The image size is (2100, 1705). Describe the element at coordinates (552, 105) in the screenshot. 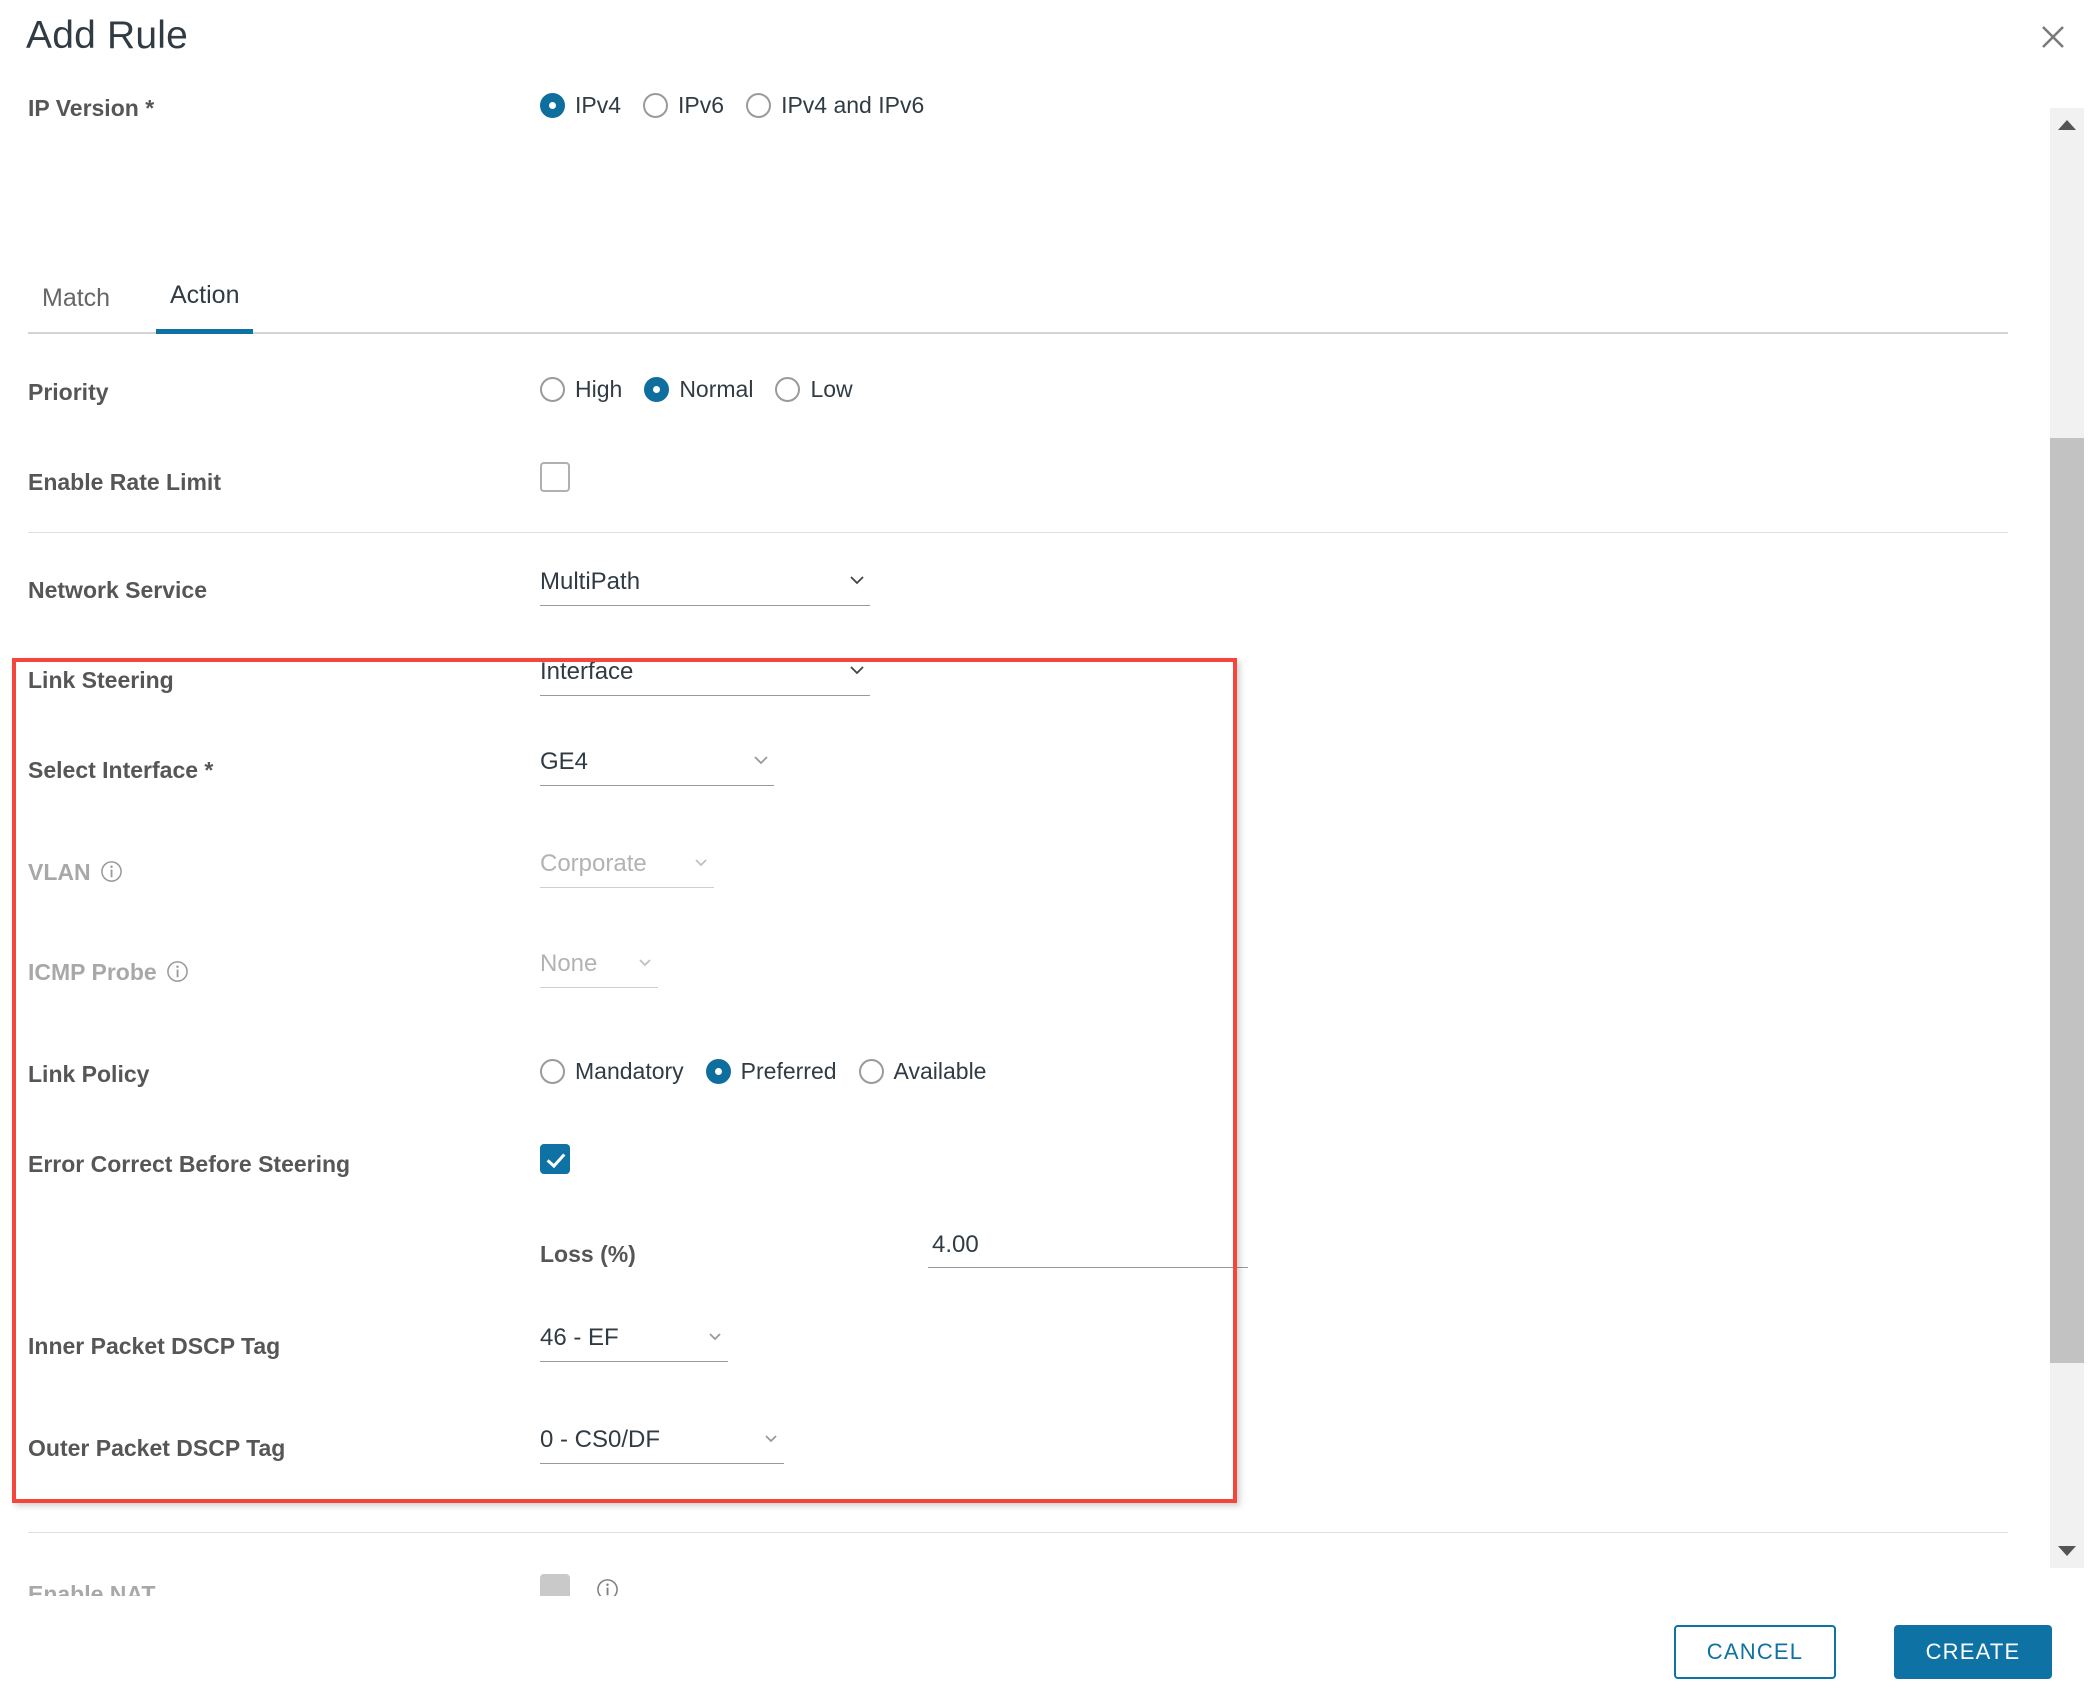

I see `radio-ipv4-indicator` at that location.